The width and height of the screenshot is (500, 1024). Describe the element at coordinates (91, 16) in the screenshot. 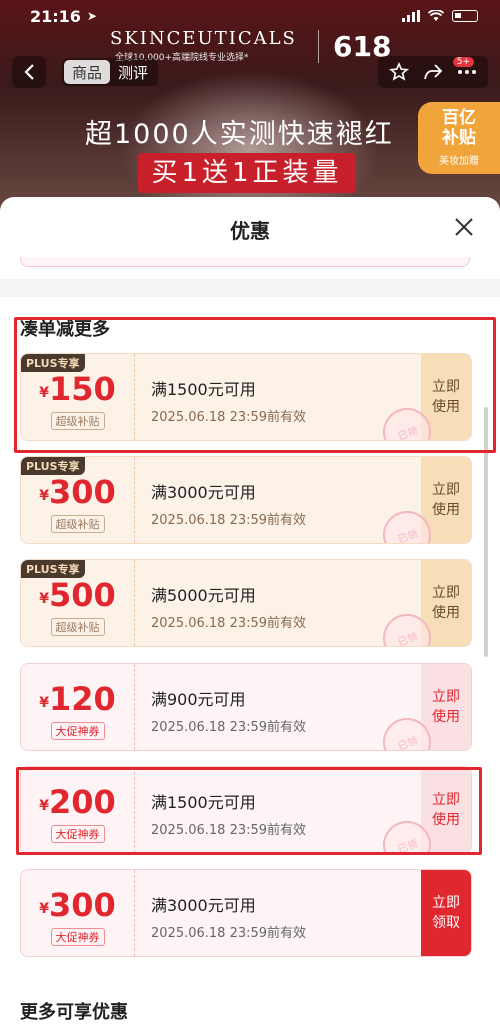

I see `location-arrow-icon: ➤` at that location.